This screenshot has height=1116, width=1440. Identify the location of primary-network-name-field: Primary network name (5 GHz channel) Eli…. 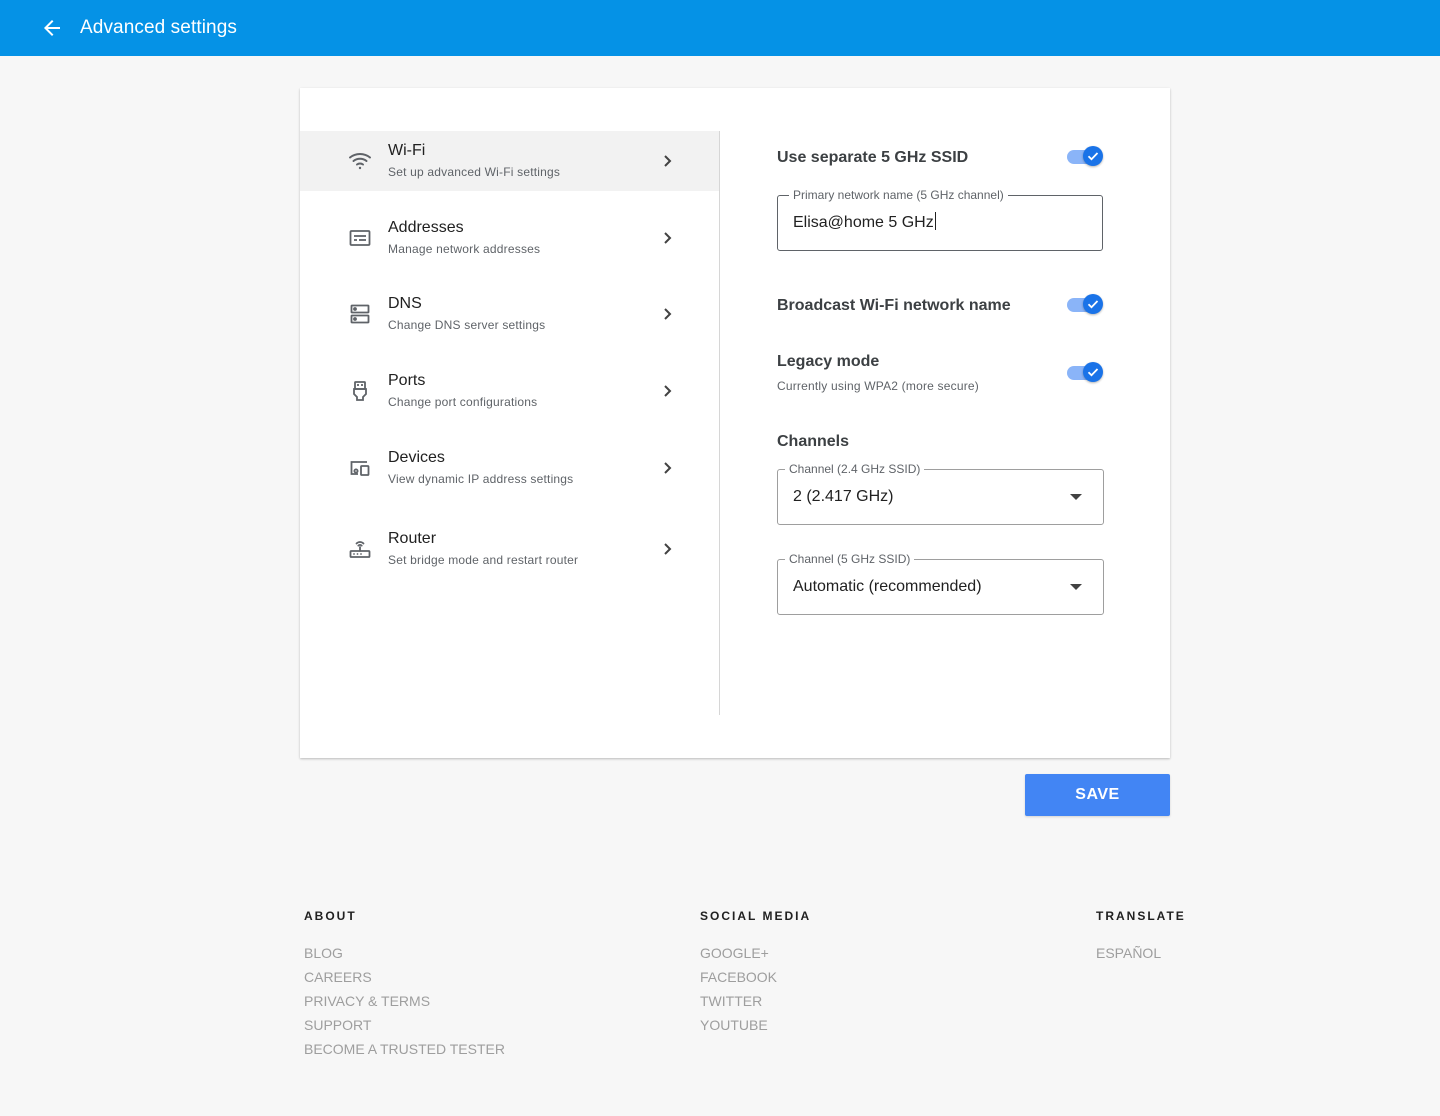
(940, 219).